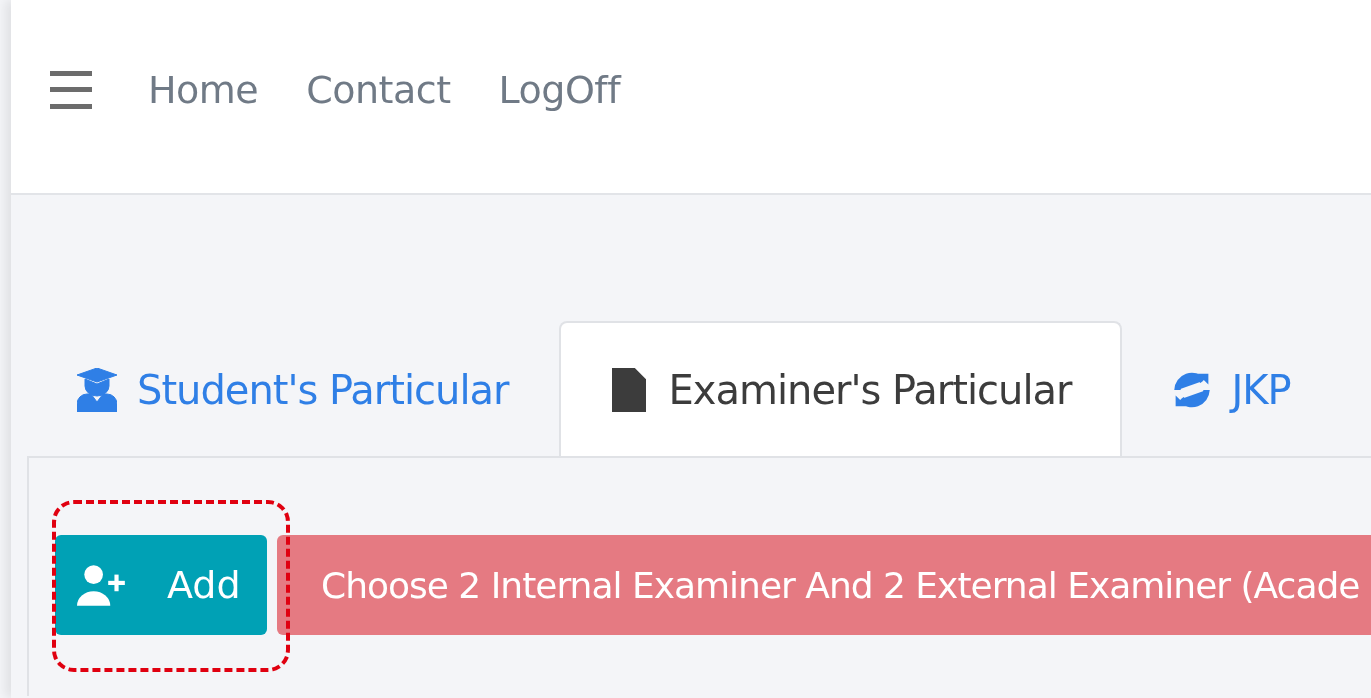  I want to click on add-button: Add, so click(161, 585).